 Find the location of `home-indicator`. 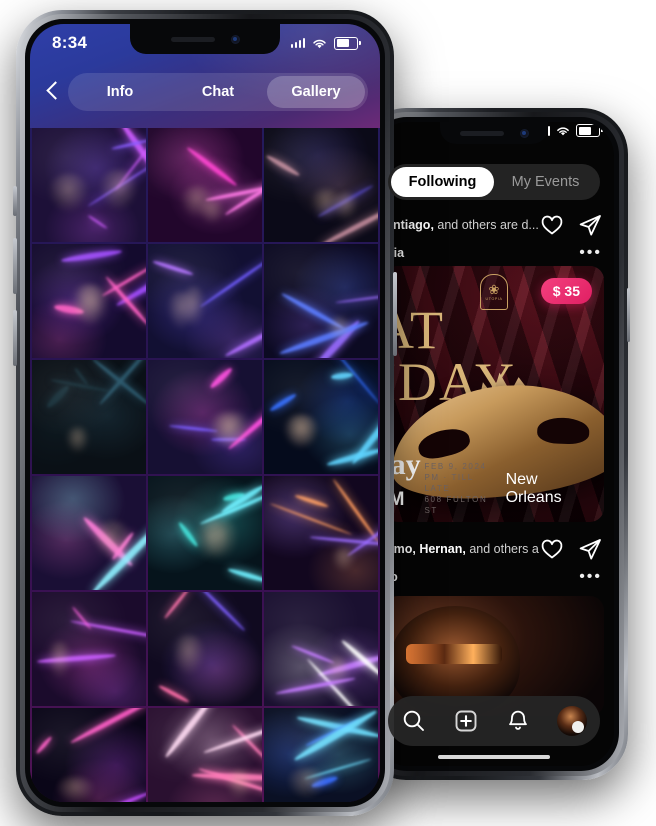

home-indicator is located at coordinates (494, 757).